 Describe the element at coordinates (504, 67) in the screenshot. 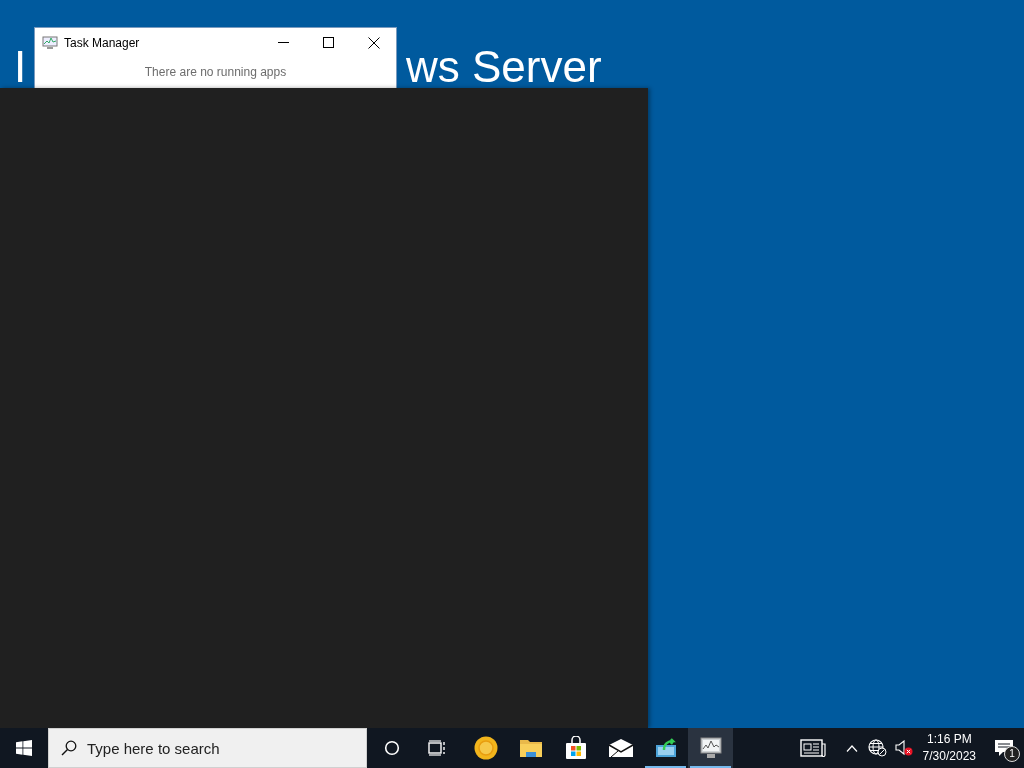

I see `desktop-heading: ws Server` at that location.